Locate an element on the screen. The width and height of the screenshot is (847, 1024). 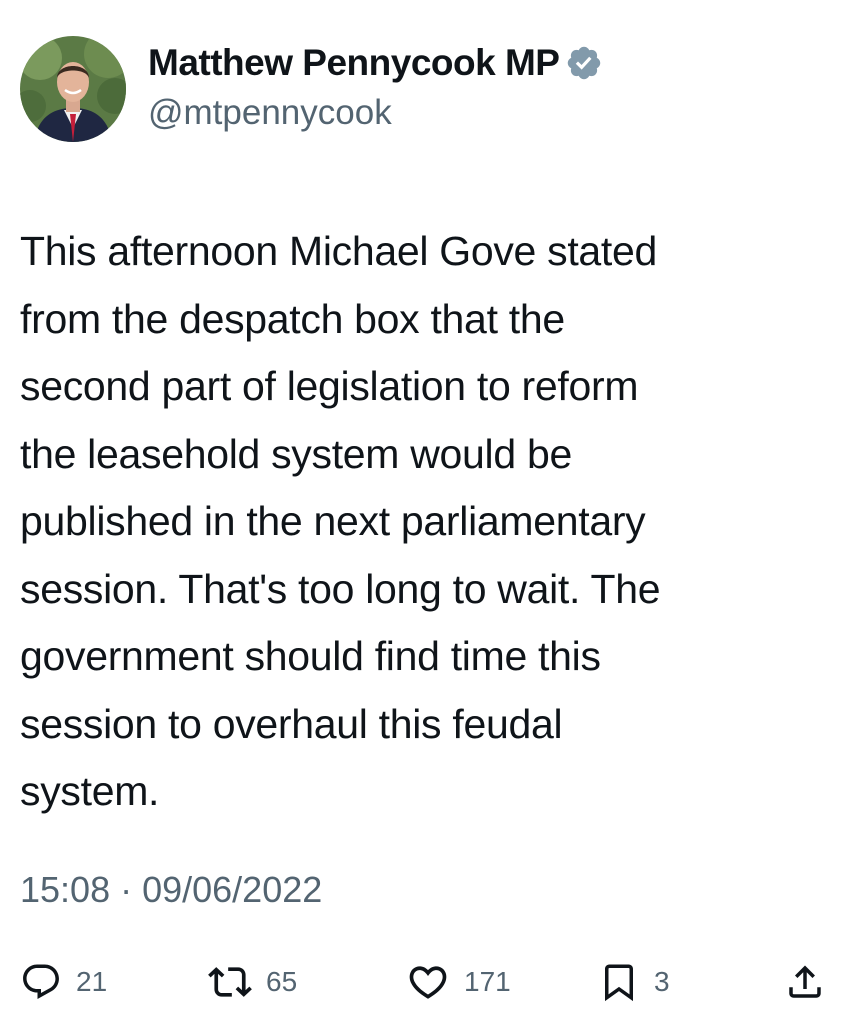
avatar-photo is located at coordinates (73, 89).